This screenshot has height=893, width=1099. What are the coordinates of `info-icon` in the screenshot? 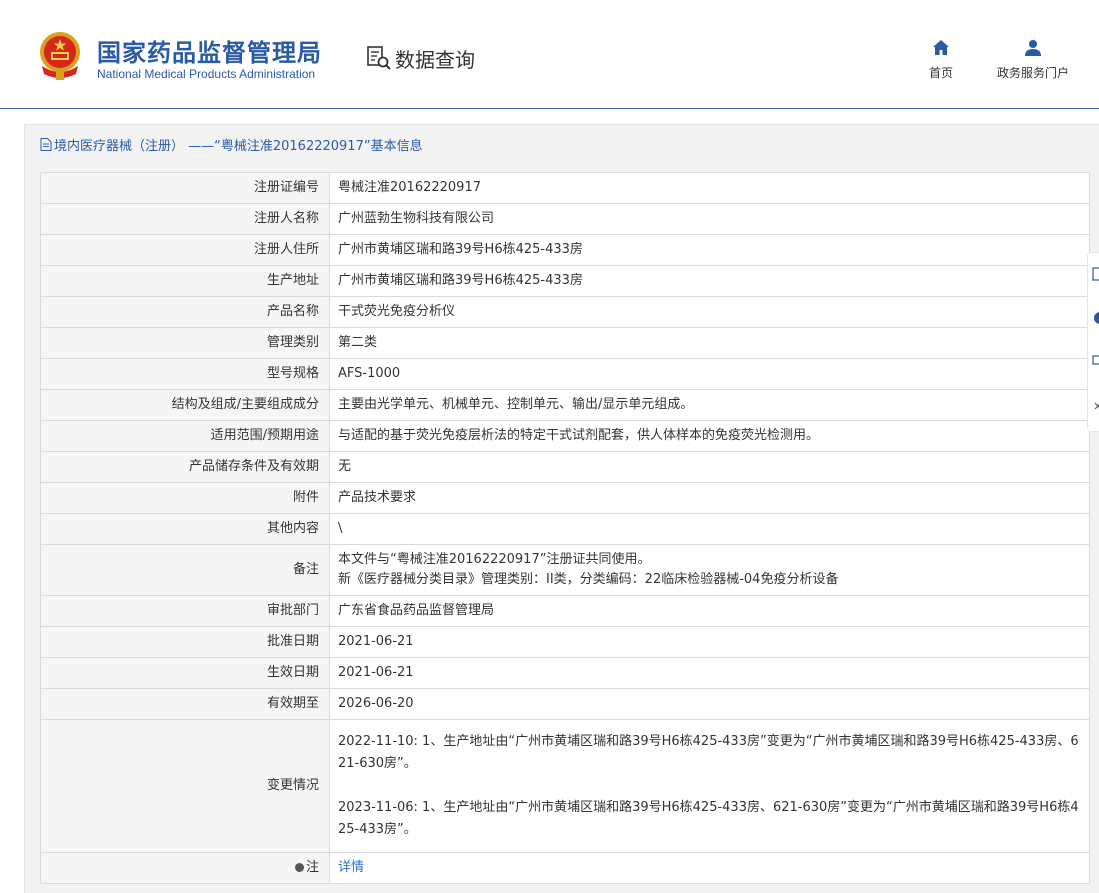 It's located at (1095, 318).